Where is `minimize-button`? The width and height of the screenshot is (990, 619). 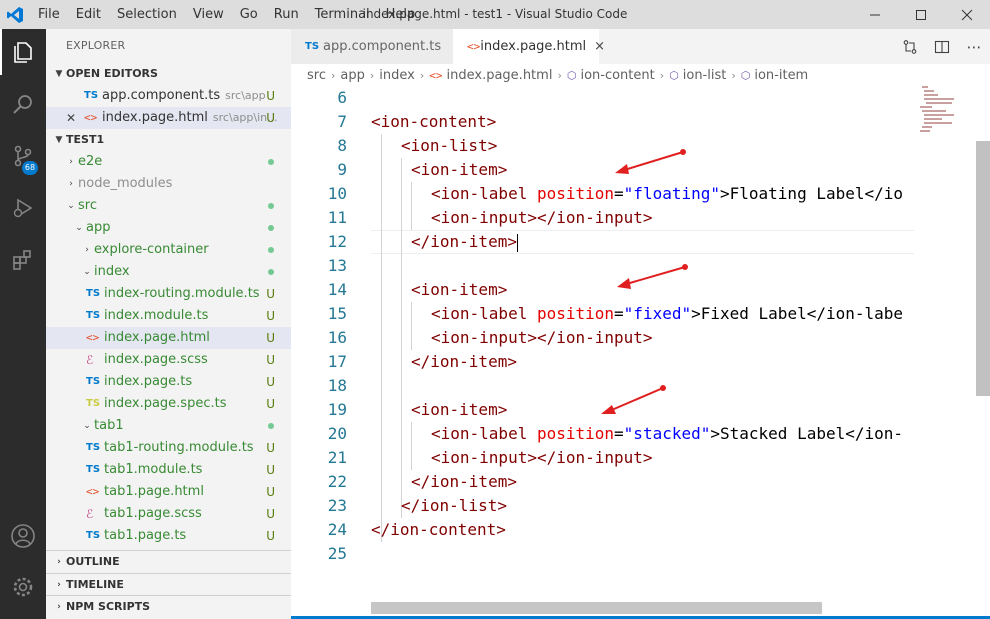
minimize-button is located at coordinates (875, 14).